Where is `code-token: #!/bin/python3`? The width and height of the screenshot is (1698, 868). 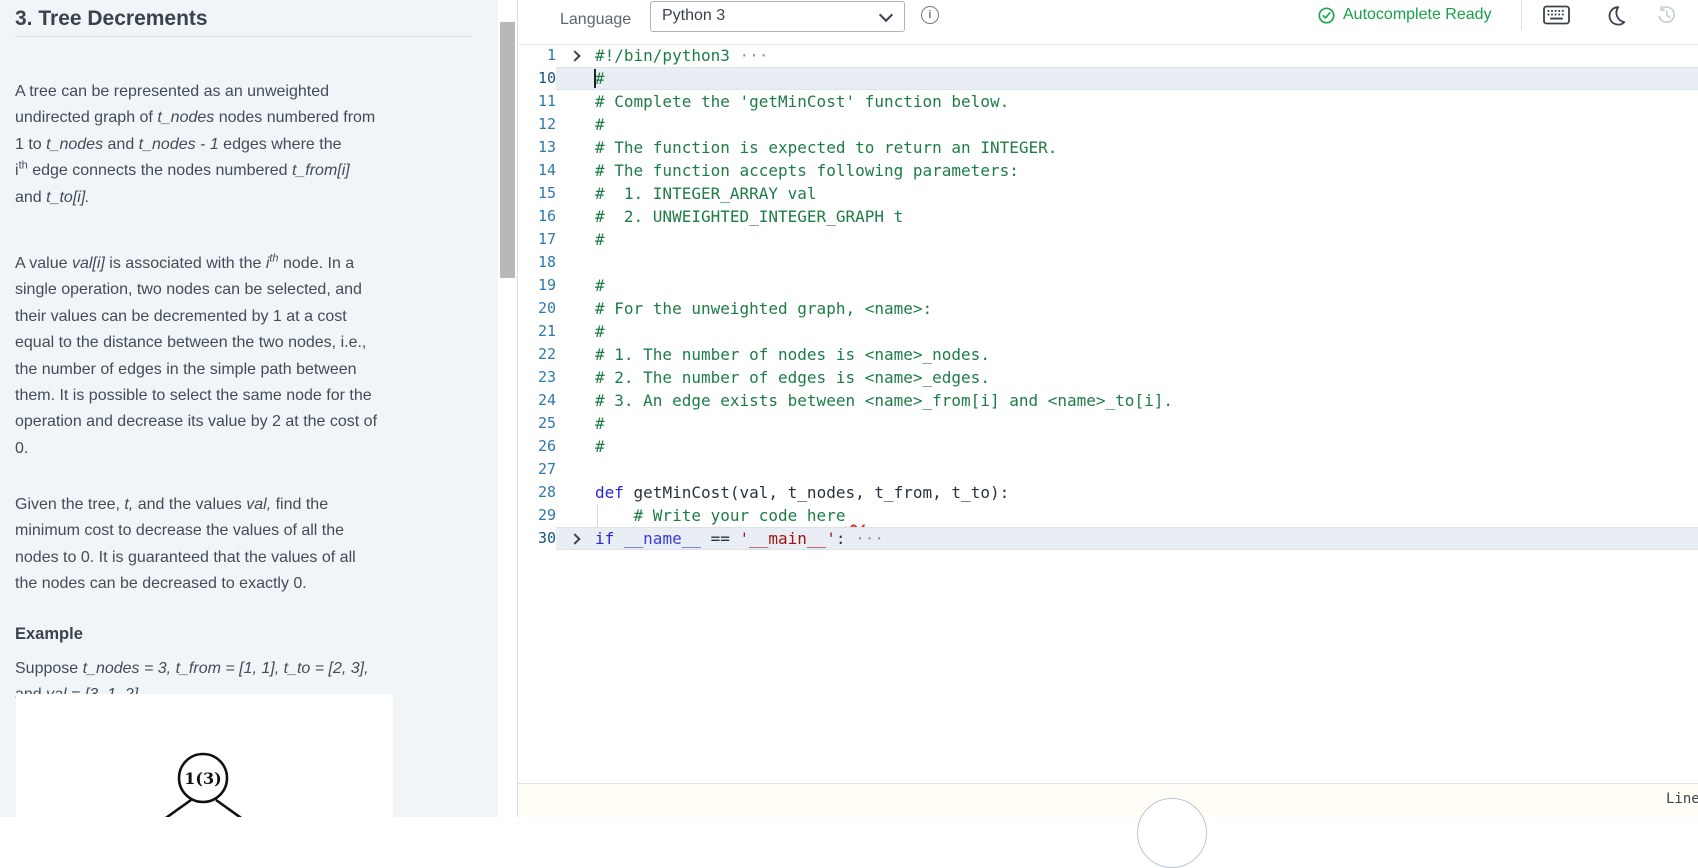
code-token: #!/bin/python3 is located at coordinates (662, 55).